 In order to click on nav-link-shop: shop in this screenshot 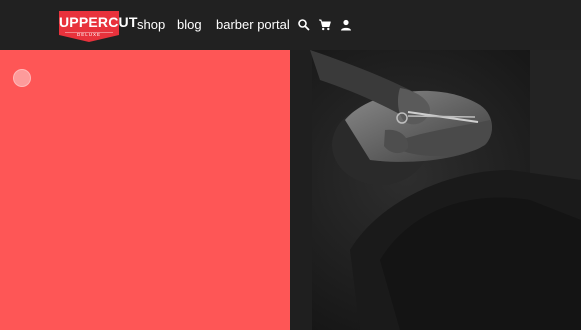, I will do `click(151, 25)`.